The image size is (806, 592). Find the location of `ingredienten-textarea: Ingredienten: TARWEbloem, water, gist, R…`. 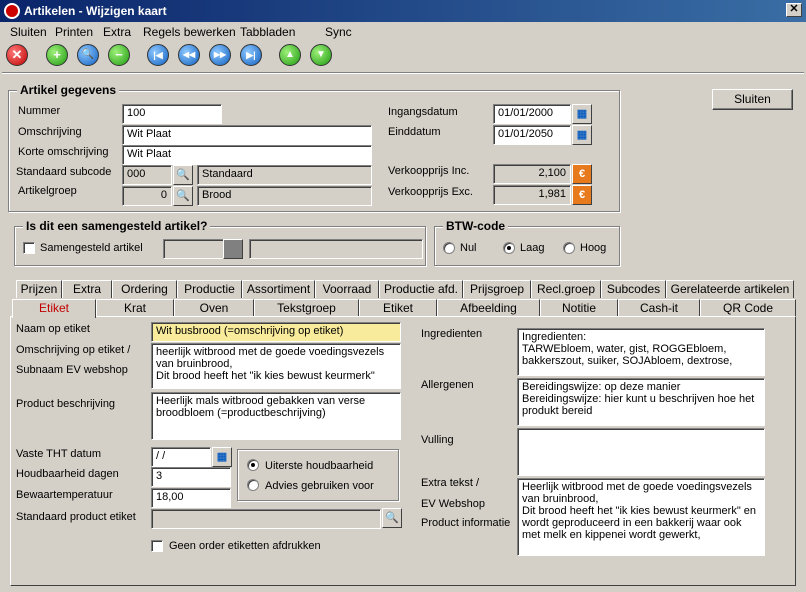

ingredienten-textarea: Ingredienten: TARWEbloem, water, gist, R… is located at coordinates (641, 352).